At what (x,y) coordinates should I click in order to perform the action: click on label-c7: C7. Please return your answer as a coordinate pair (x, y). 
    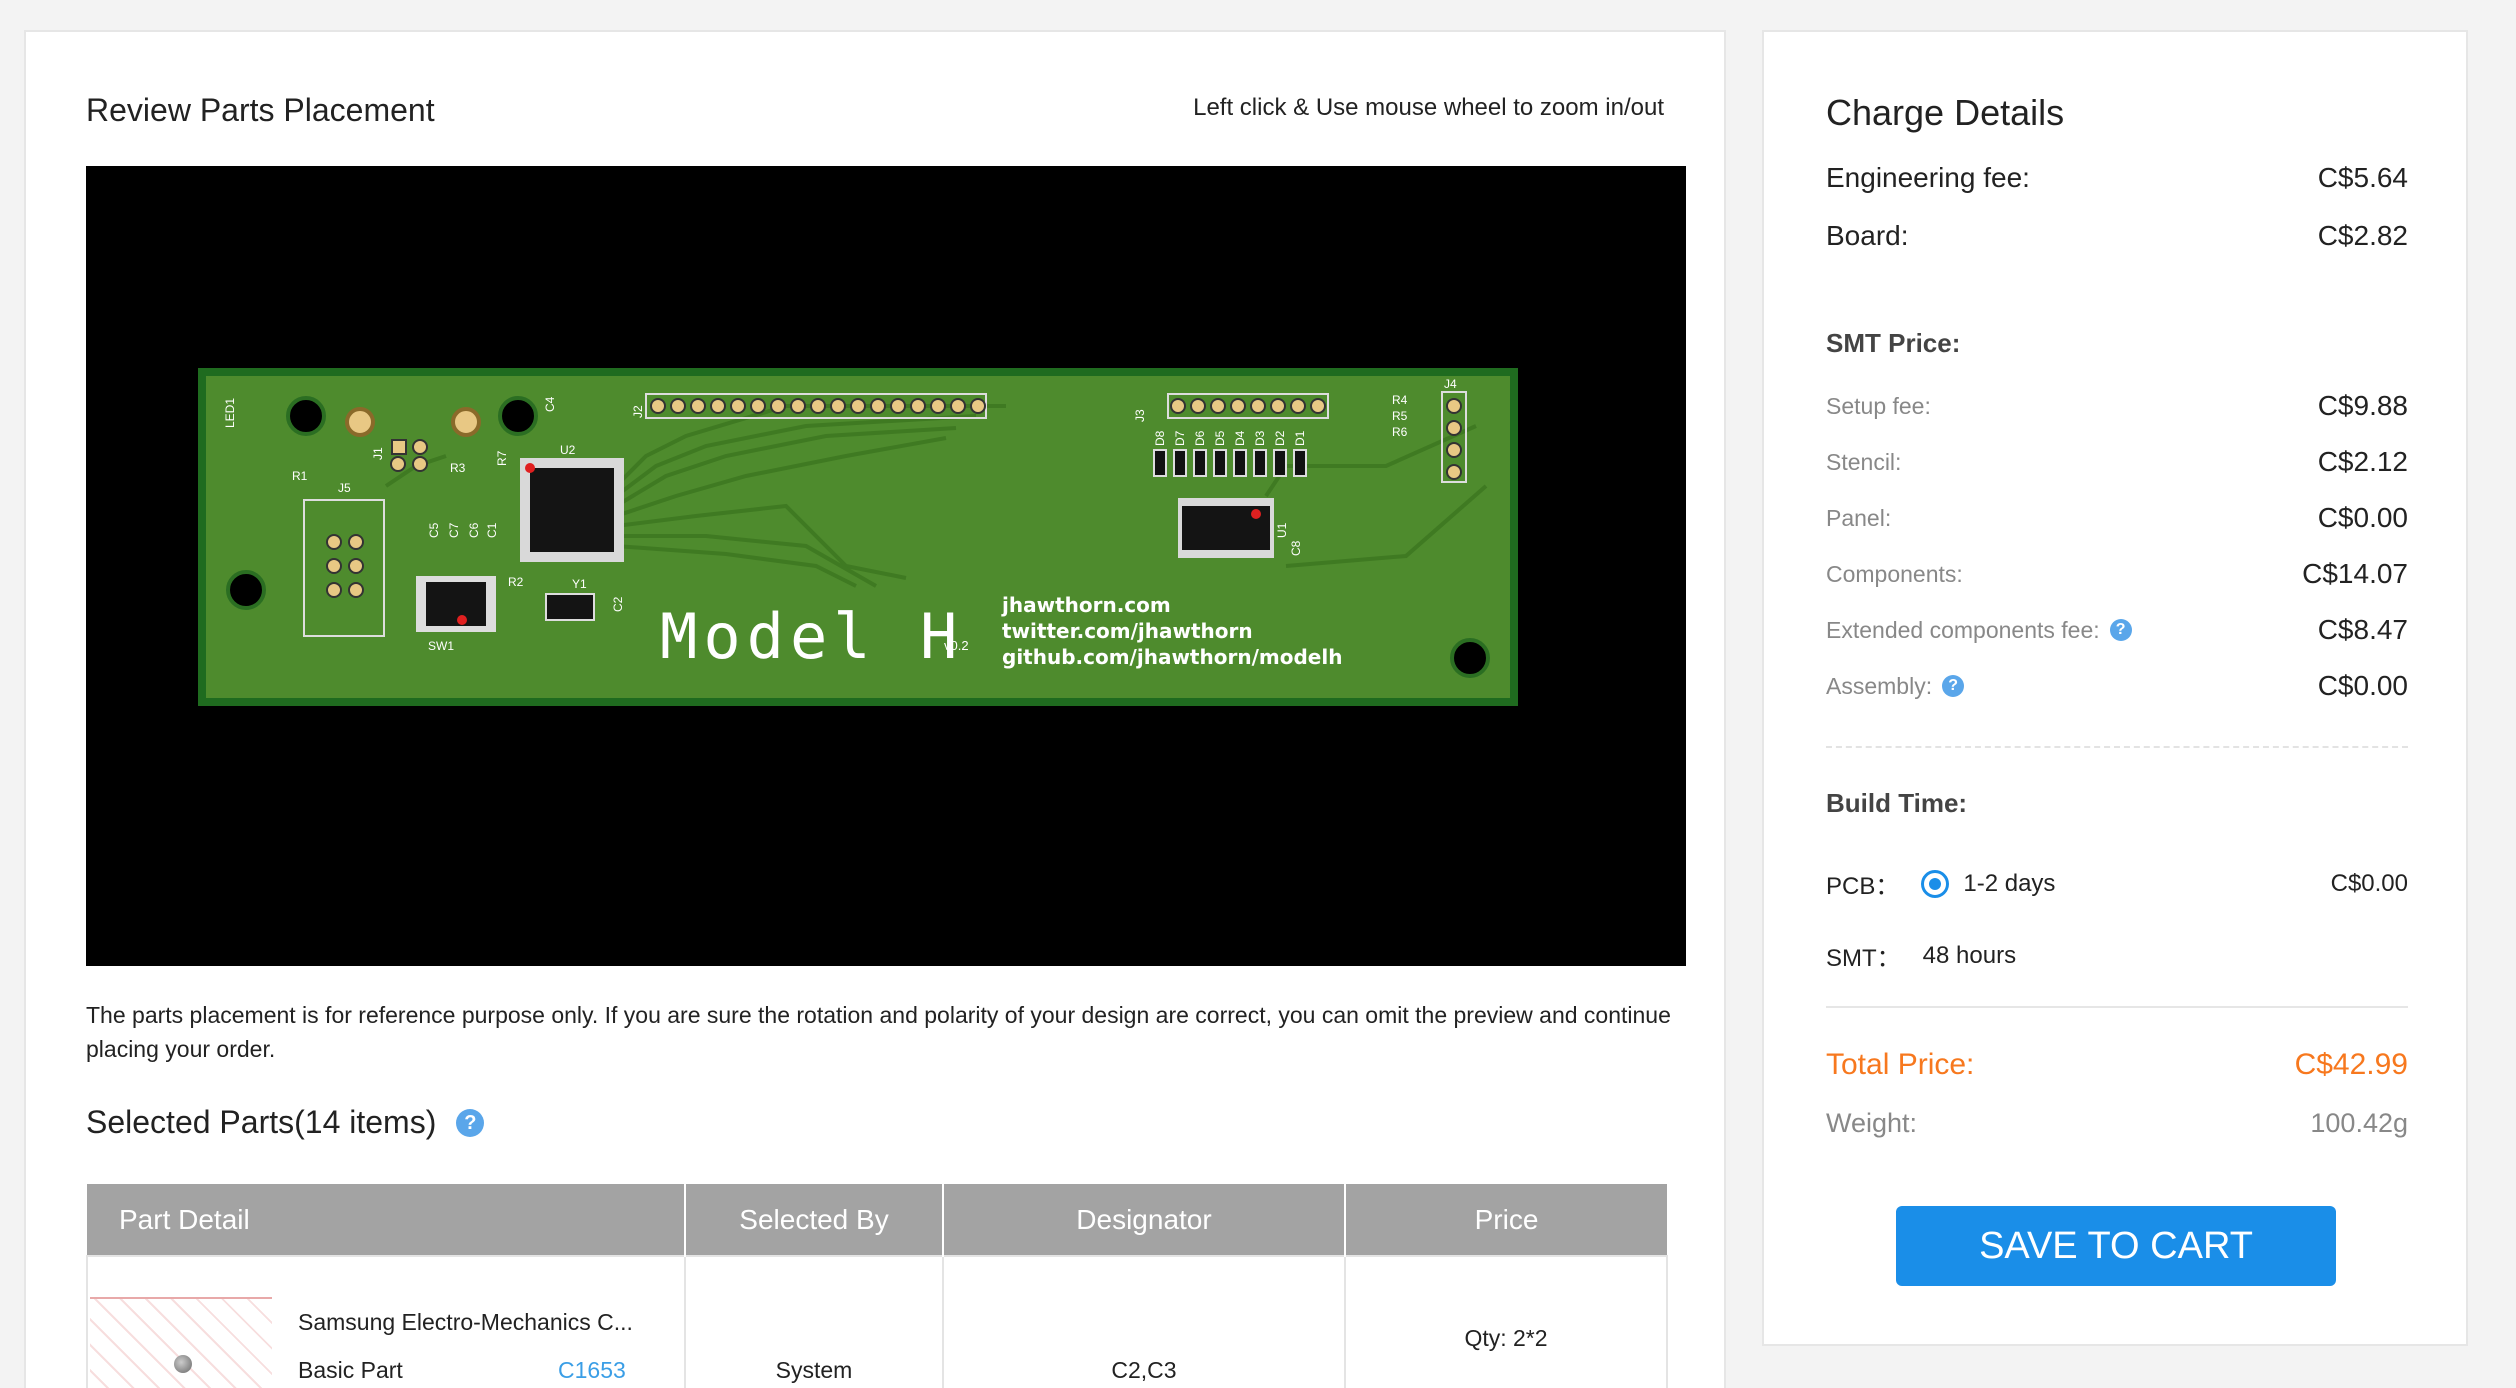
    Looking at the image, I should click on (454, 530).